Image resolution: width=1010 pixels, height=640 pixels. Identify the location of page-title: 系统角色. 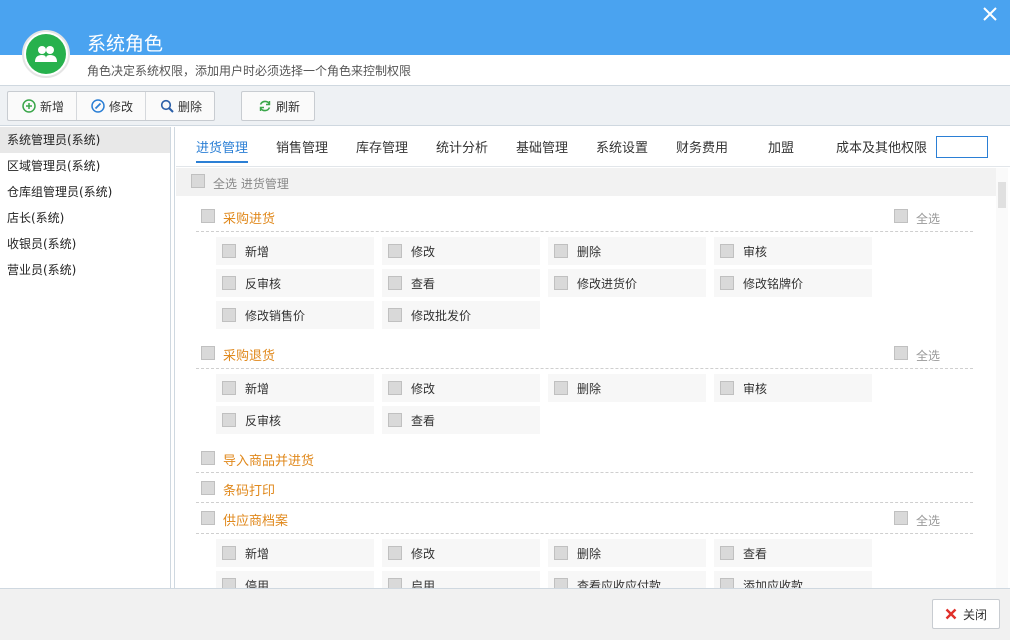
(125, 44).